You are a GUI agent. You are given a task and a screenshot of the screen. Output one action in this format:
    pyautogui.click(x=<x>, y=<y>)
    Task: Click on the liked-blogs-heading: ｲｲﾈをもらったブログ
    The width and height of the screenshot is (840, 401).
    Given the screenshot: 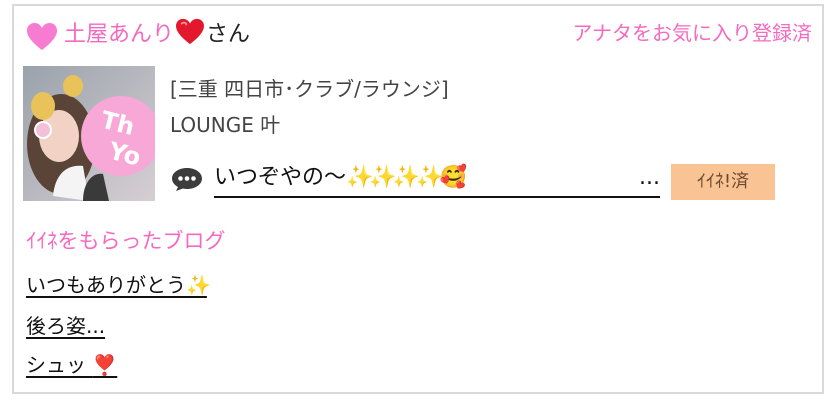 What is the action you would take?
    pyautogui.click(x=126, y=241)
    